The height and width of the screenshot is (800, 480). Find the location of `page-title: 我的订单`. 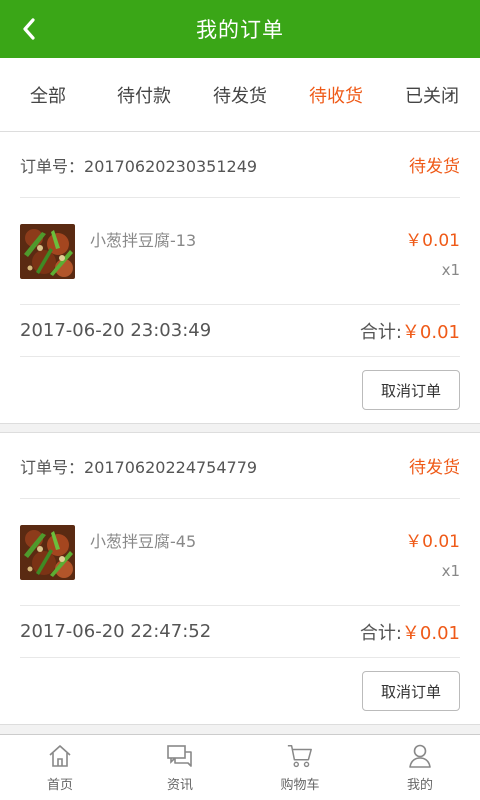

page-title: 我的订单 is located at coordinates (240, 30).